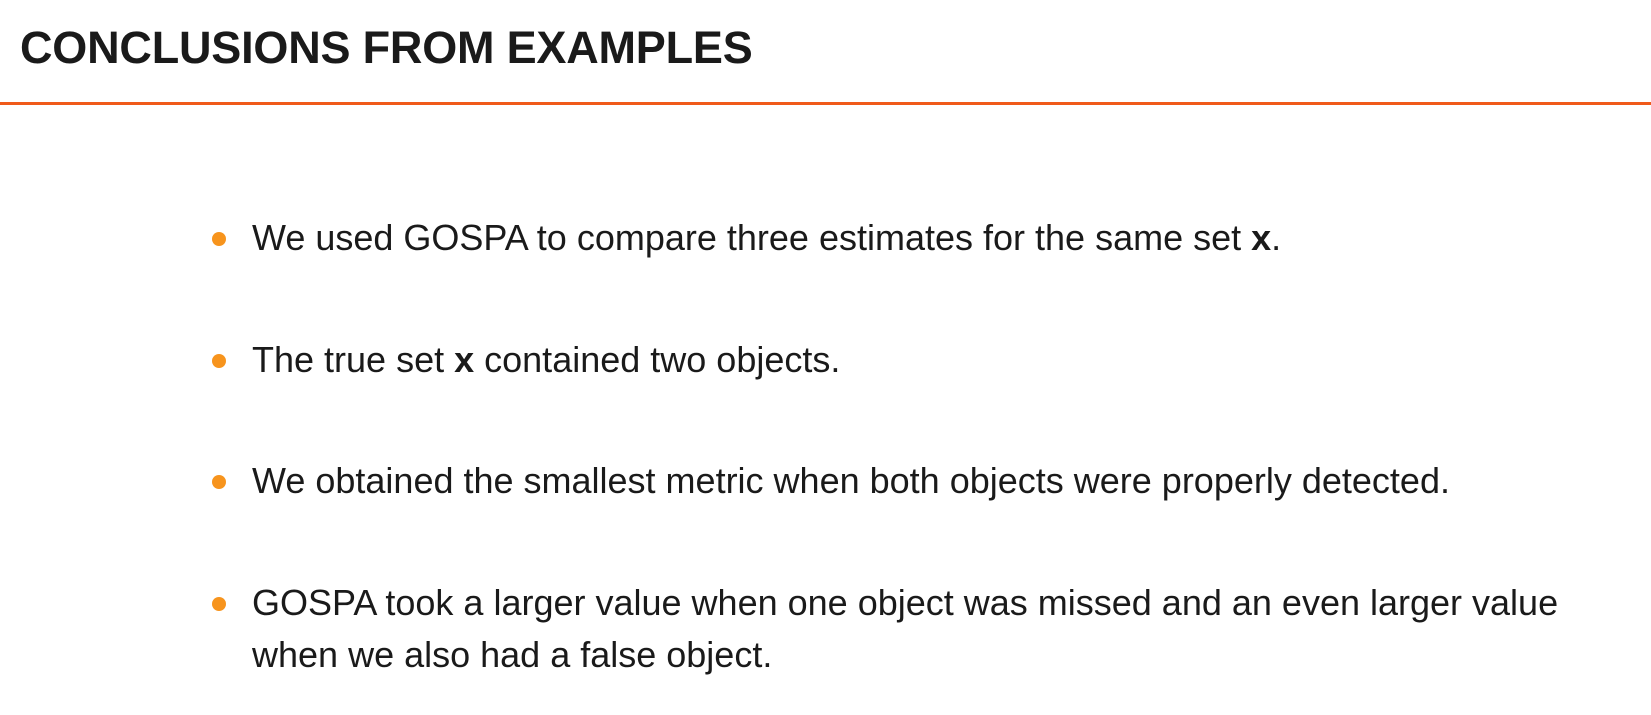  I want to click on bullet-text: The true set x contained two objects., so click(546, 359).